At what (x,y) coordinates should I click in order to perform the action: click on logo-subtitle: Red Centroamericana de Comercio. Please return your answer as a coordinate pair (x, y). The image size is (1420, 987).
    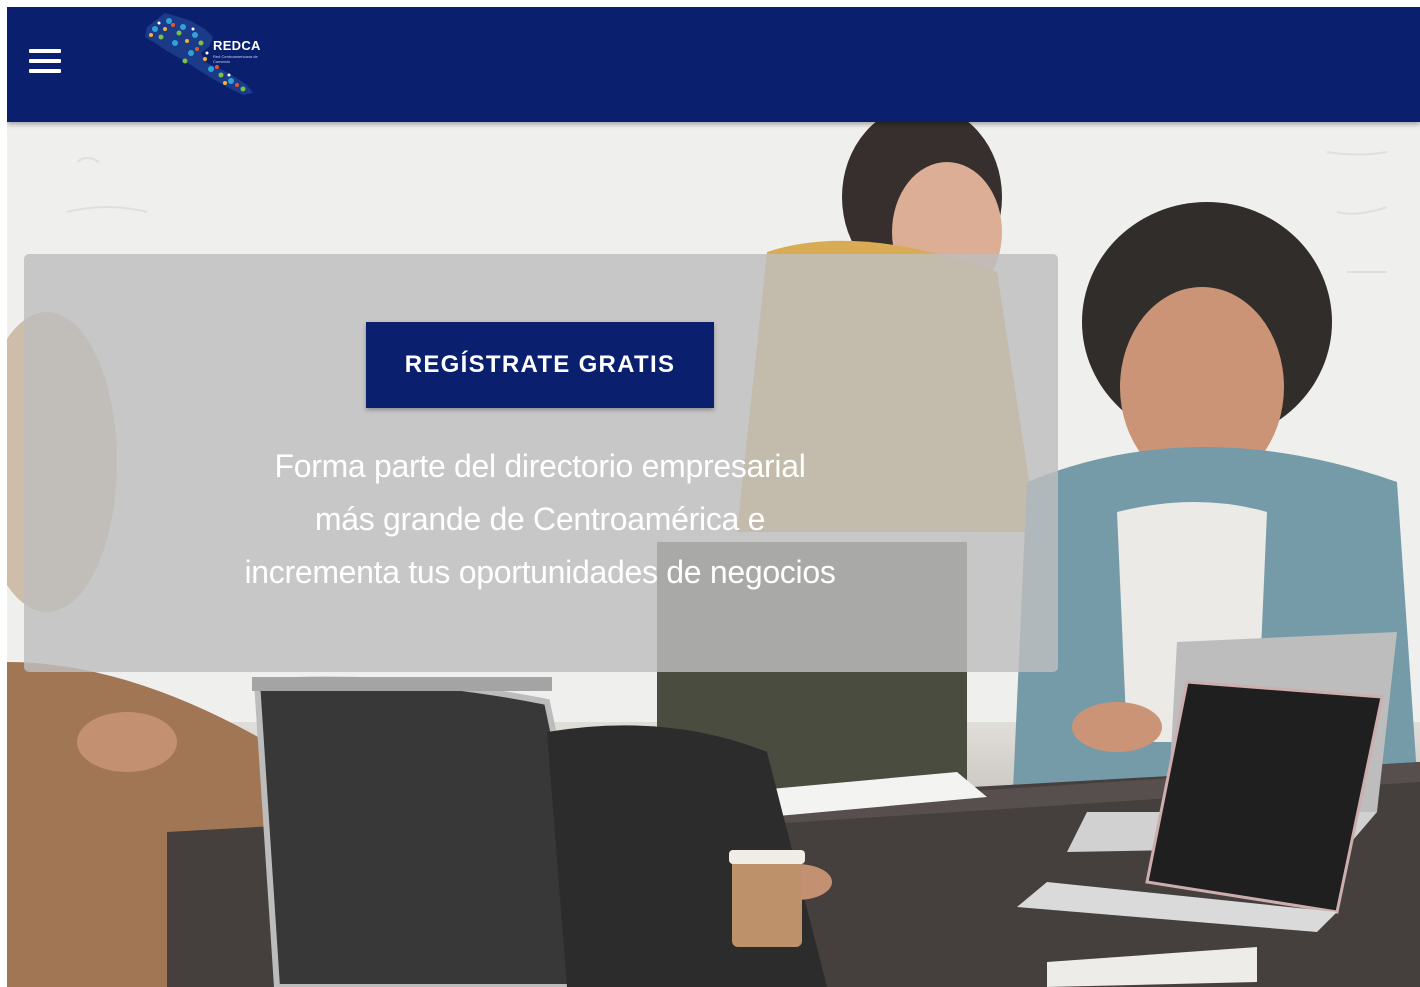
    Looking at the image, I should click on (235, 59).